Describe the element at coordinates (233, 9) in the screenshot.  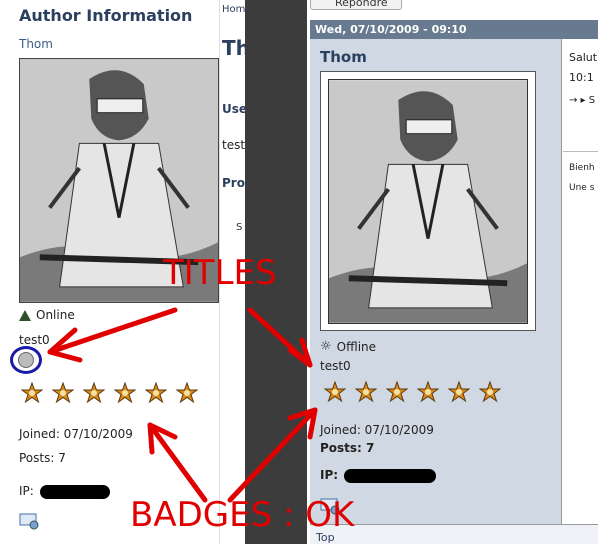
I see `breadcrumb-fragment: Hom` at that location.